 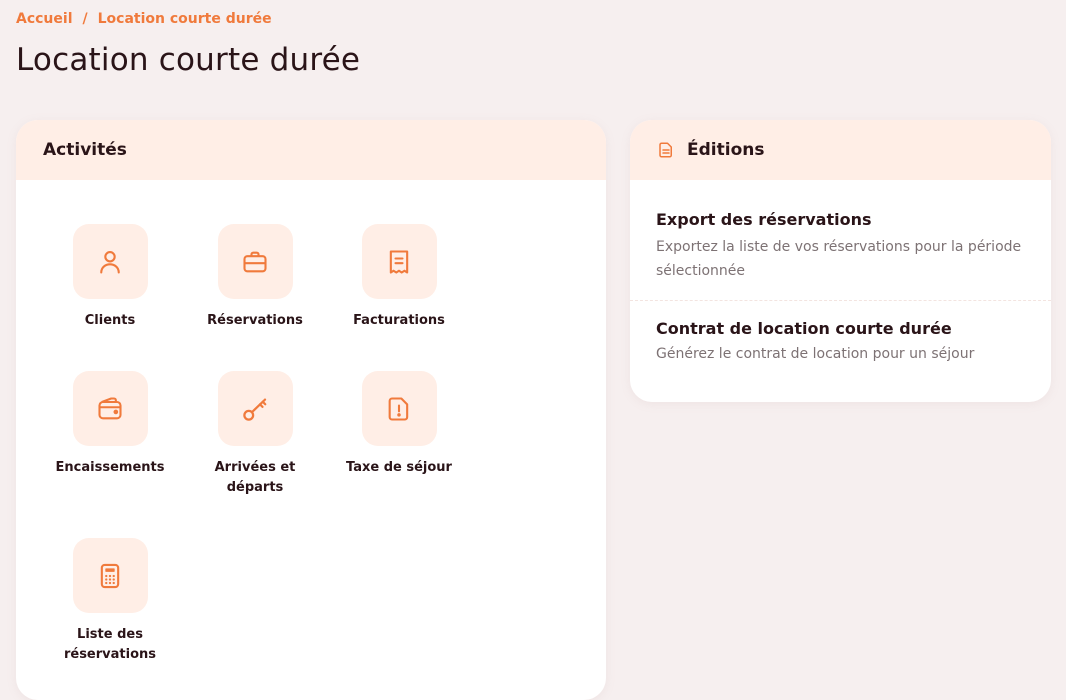 What do you see at coordinates (85, 150) in the screenshot?
I see `activities-title: Activités` at bounding box center [85, 150].